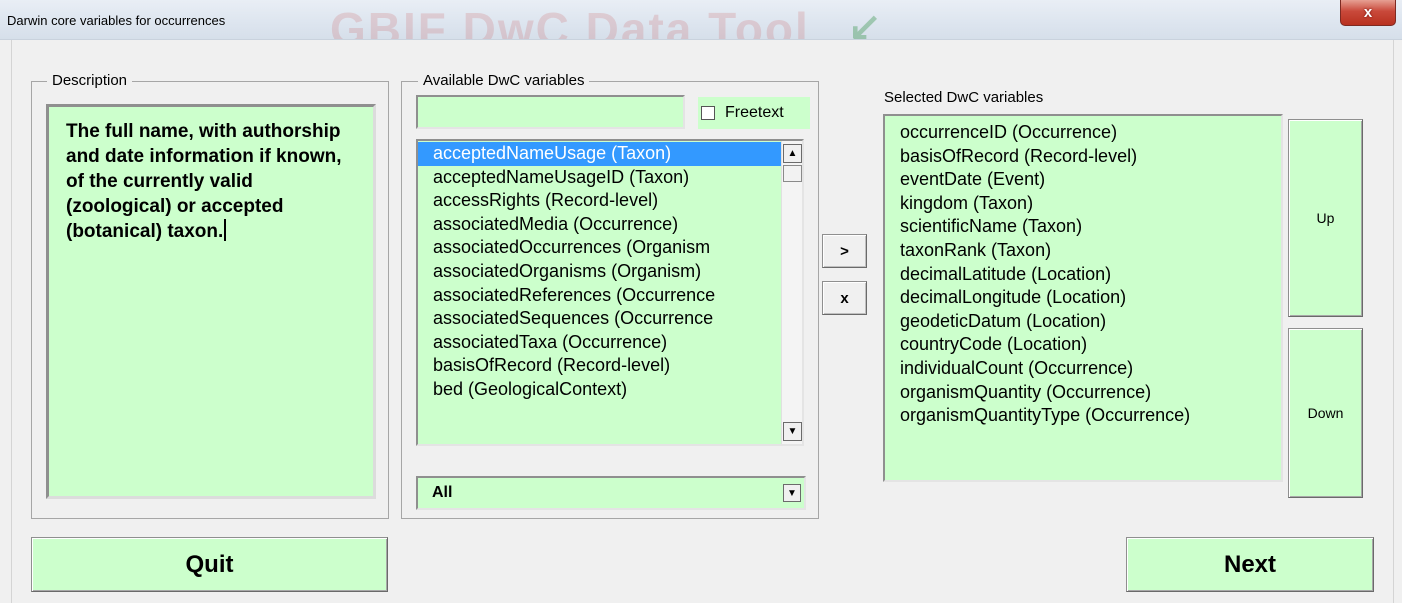 This screenshot has height=603, width=1402. I want to click on freetext-checkbox, so click(708, 113).